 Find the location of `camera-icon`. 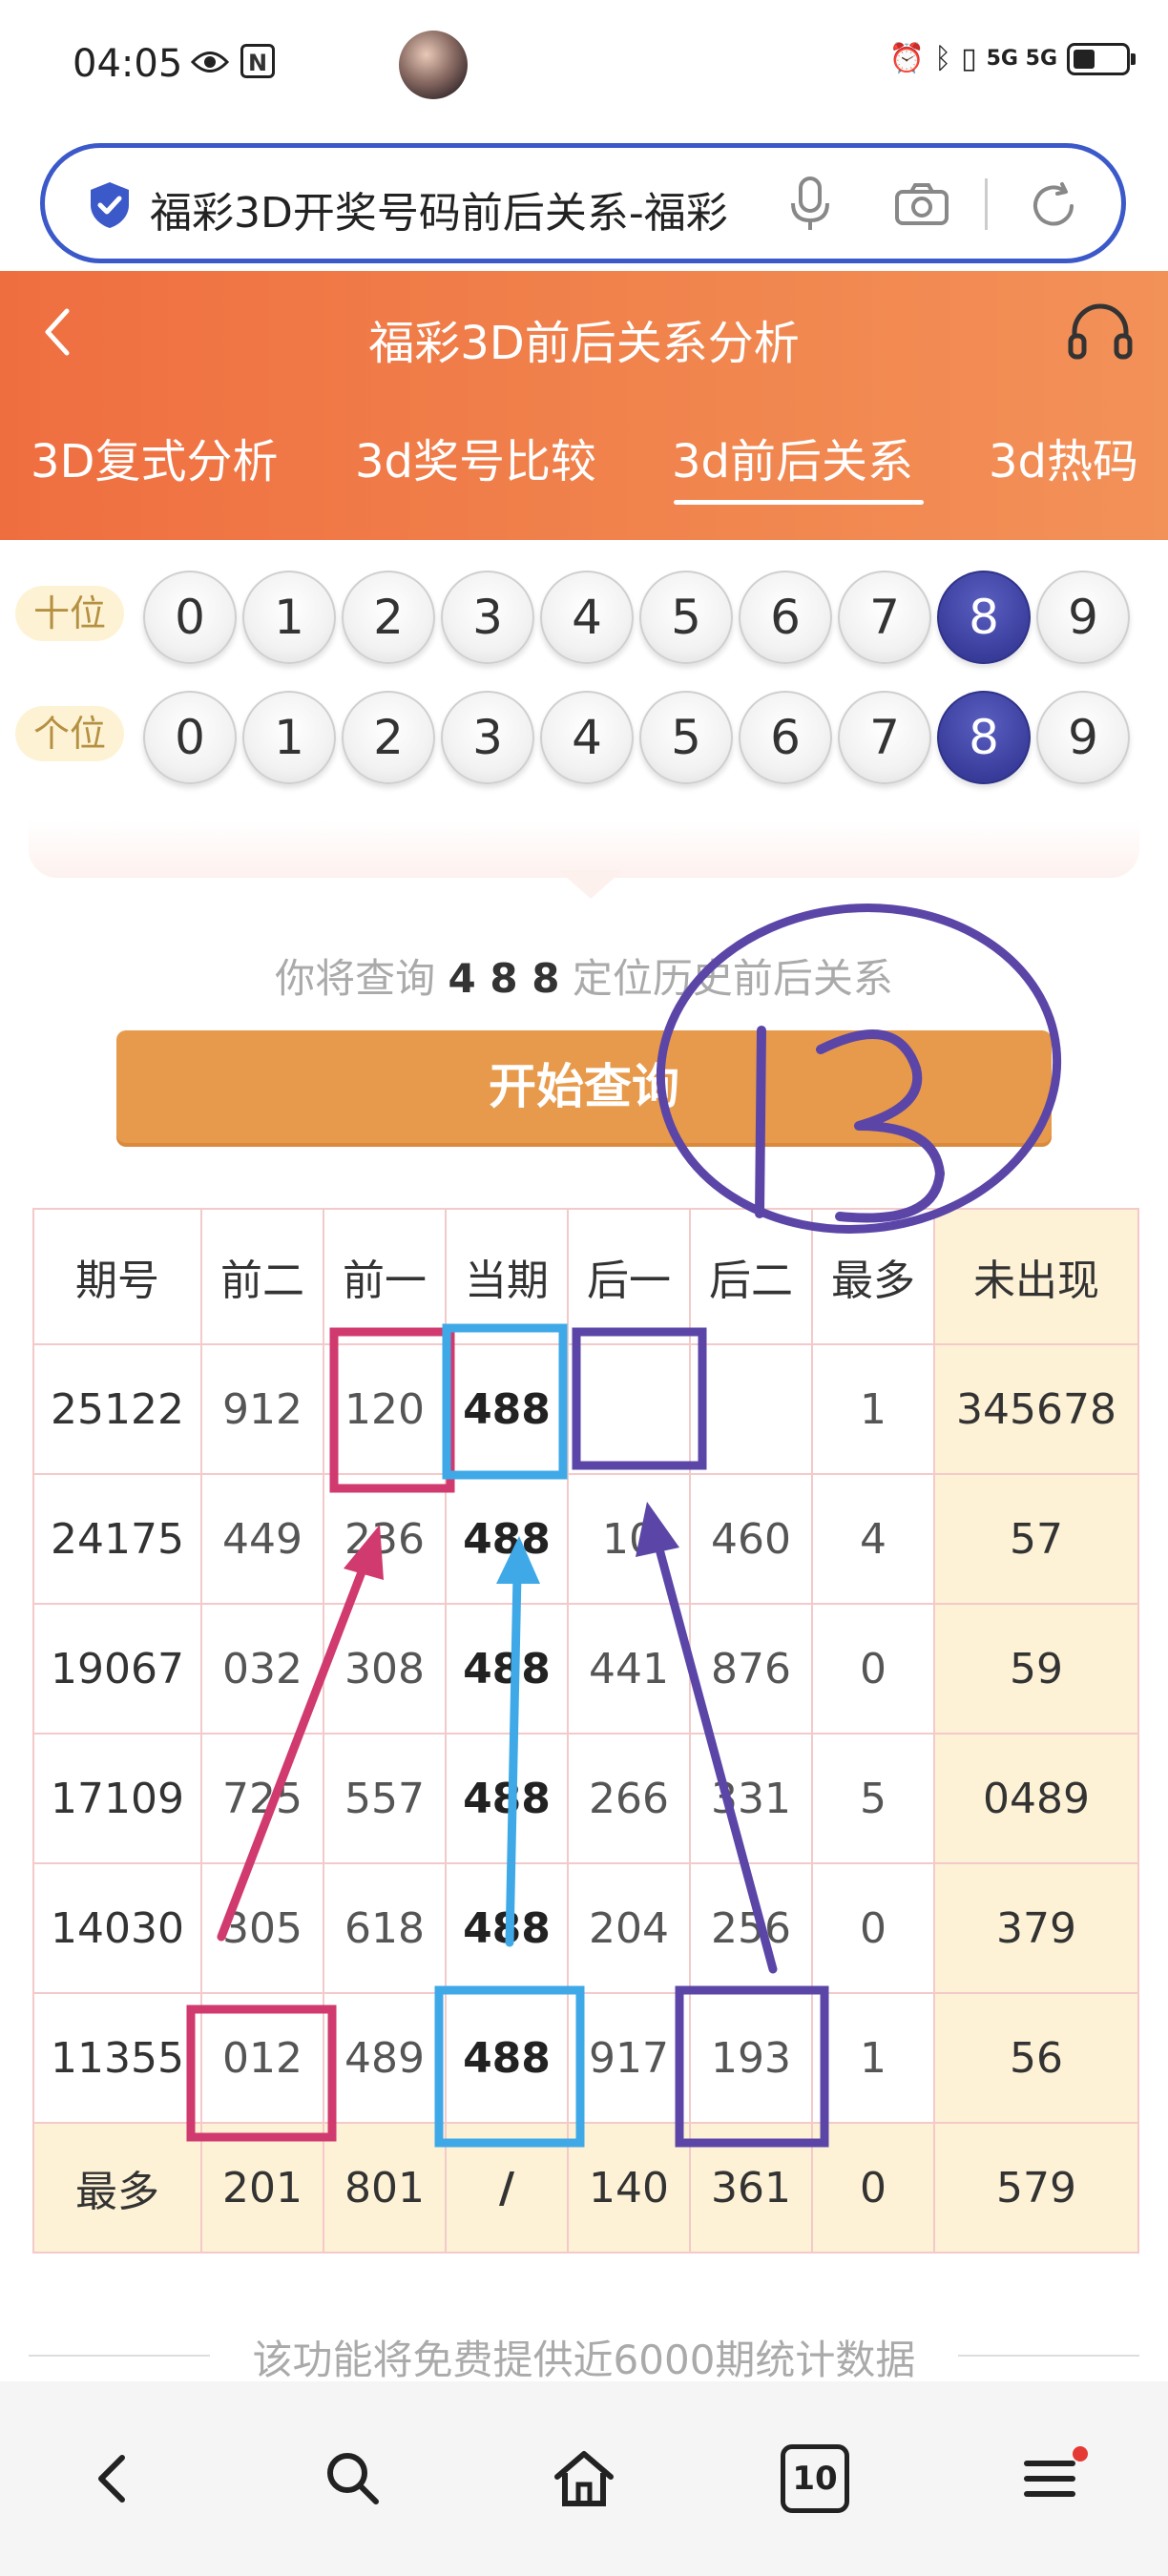

camera-icon is located at coordinates (921, 204).